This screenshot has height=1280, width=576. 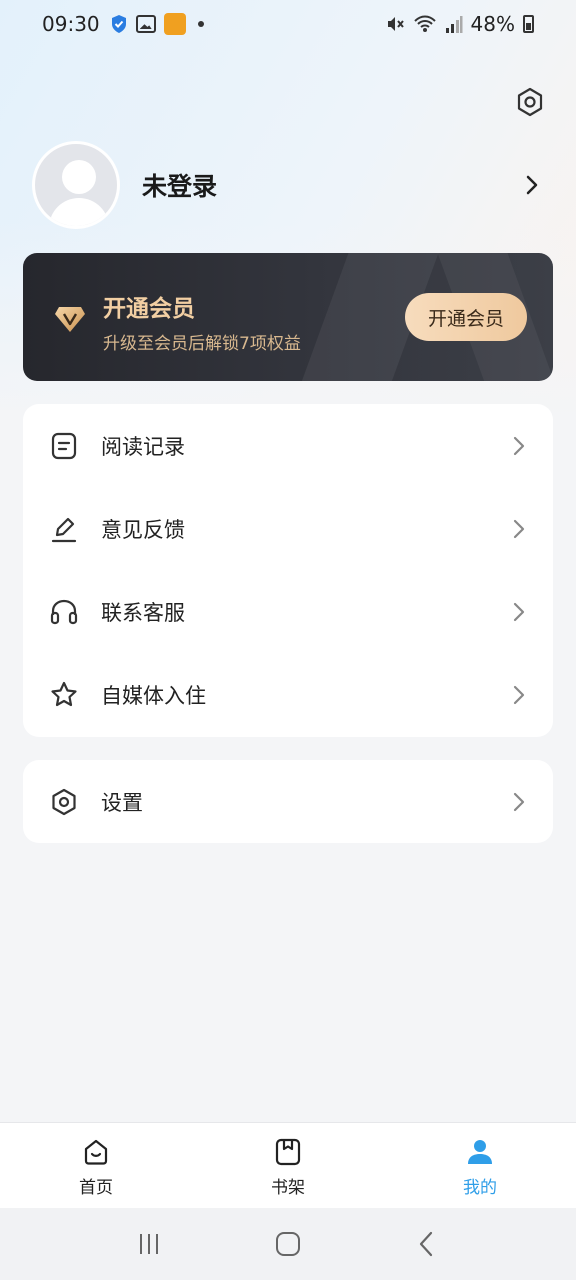 I want to click on user-icon, so click(x=480, y=1152).